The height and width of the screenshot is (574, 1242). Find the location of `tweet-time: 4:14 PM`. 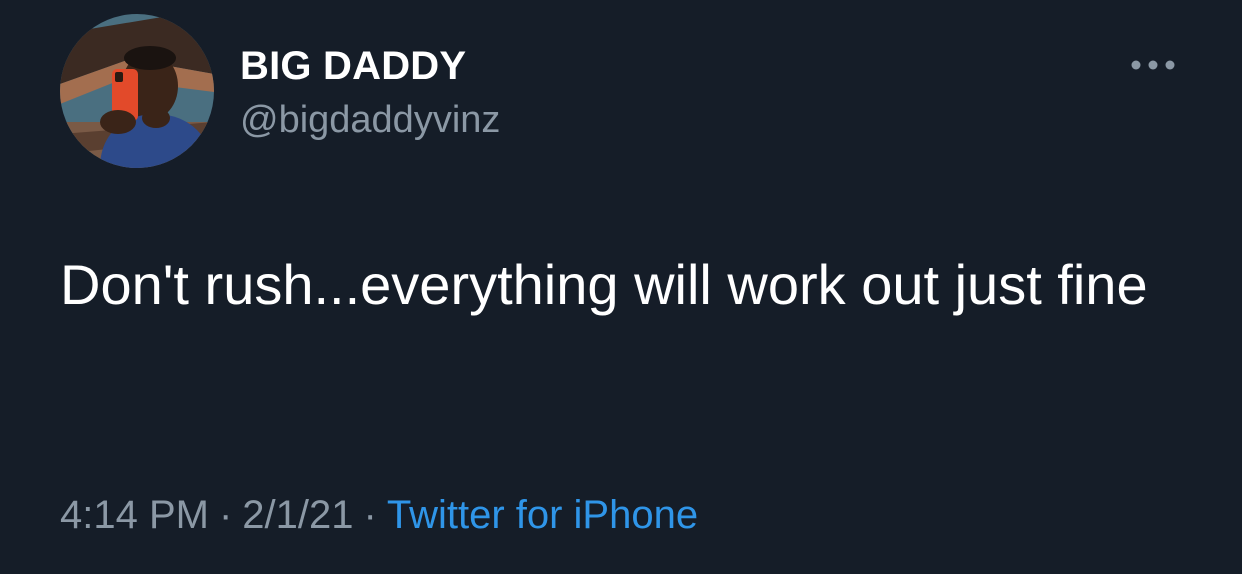

tweet-time: 4:14 PM is located at coordinates (134, 515).